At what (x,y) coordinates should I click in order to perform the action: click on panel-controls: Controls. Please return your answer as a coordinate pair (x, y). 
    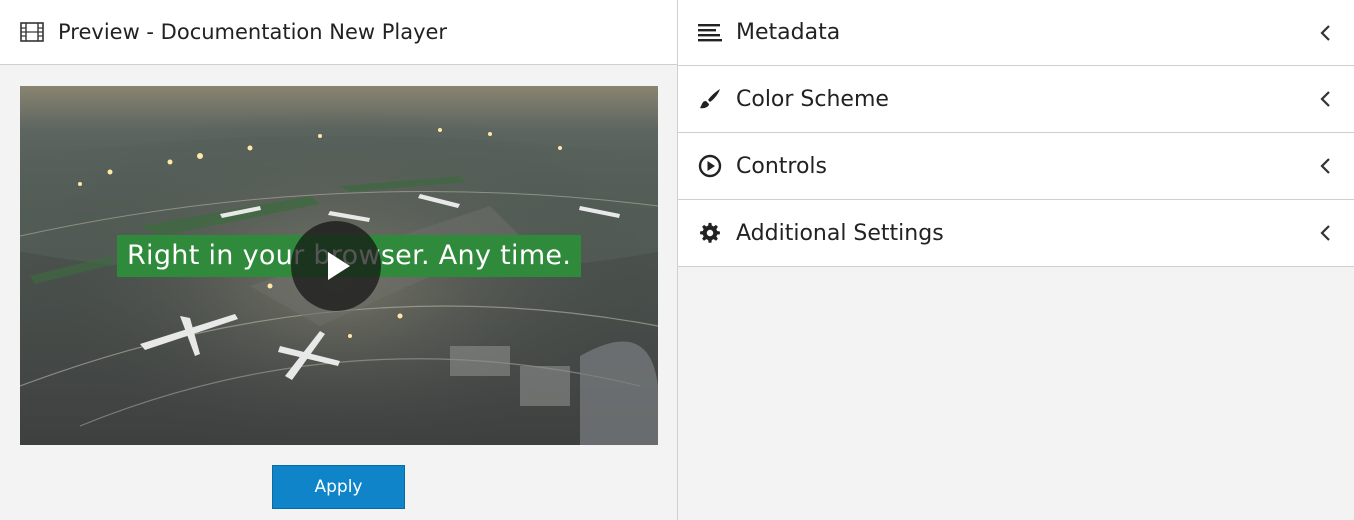
    Looking at the image, I should click on (1016, 166).